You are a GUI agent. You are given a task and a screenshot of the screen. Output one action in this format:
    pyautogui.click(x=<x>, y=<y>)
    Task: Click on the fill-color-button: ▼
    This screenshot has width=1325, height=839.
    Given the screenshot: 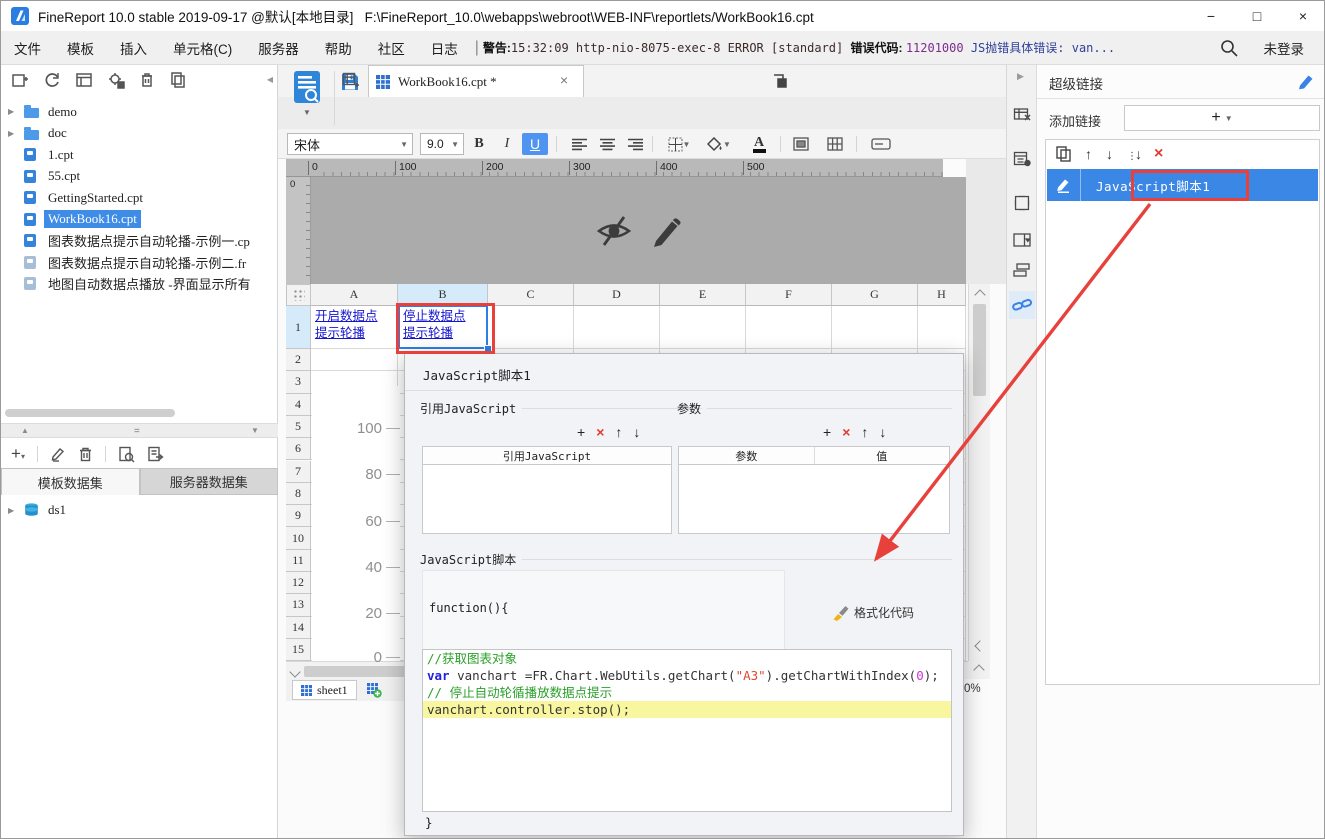 What is the action you would take?
    pyautogui.click(x=719, y=144)
    